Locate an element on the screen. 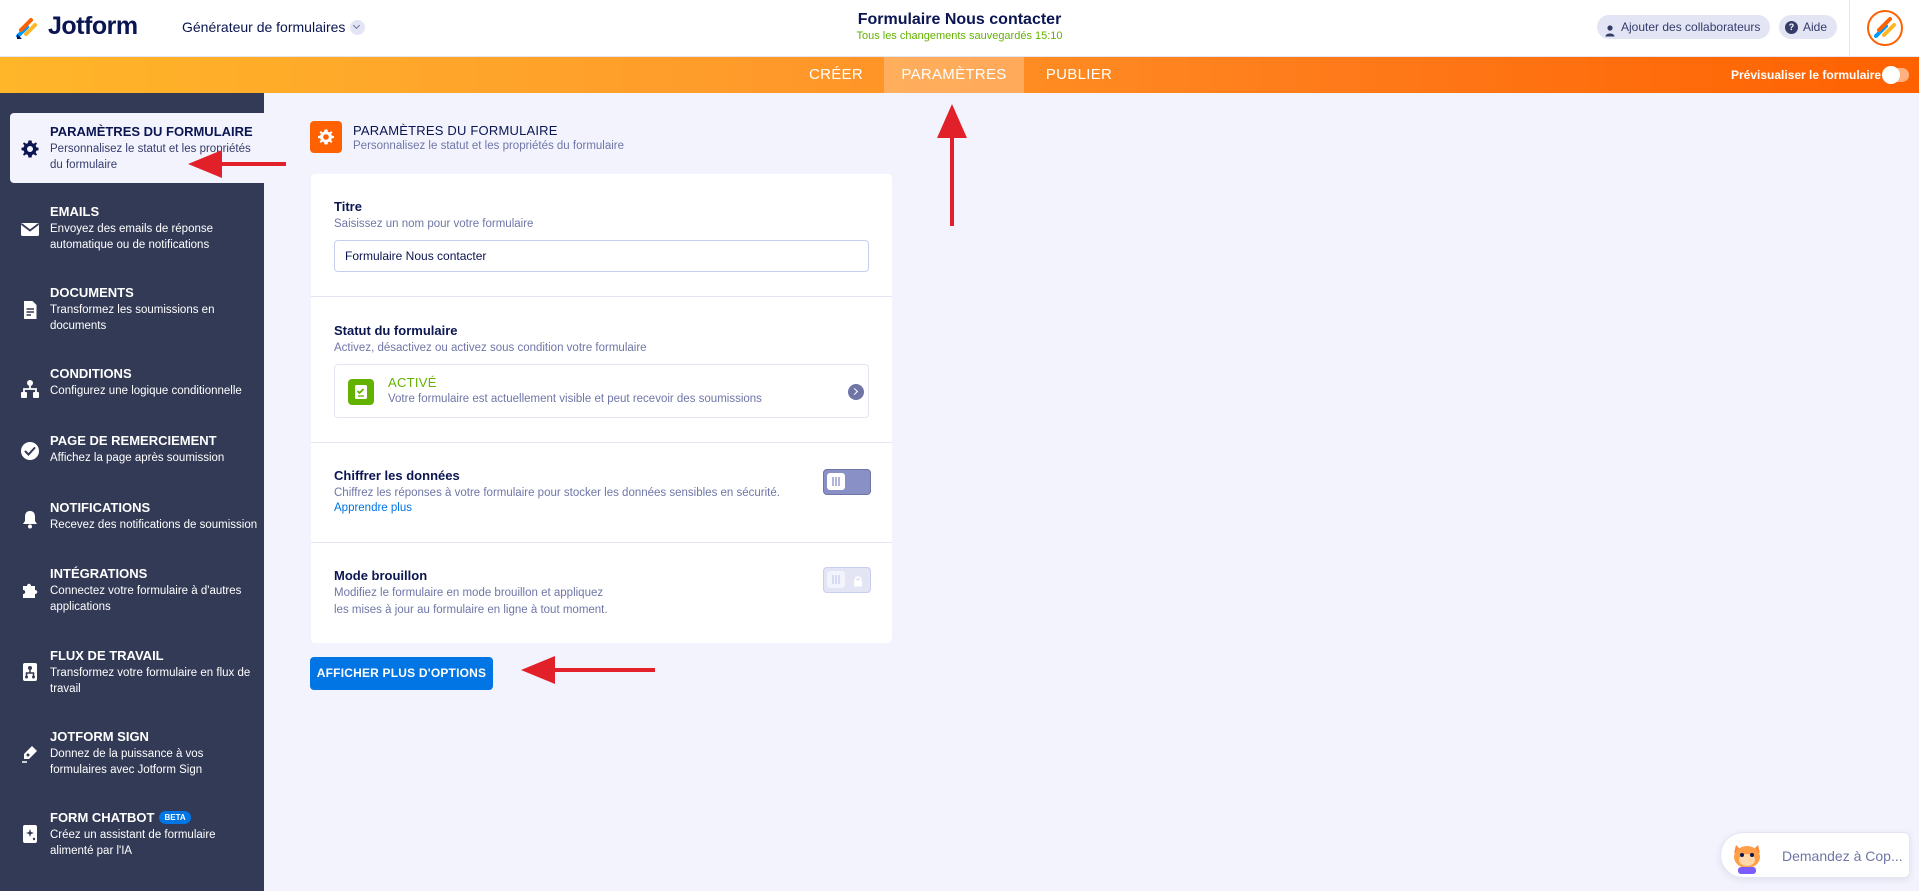 The image size is (1919, 891). sidebar-item-title: NOTIFICATIONS is located at coordinates (100, 507).